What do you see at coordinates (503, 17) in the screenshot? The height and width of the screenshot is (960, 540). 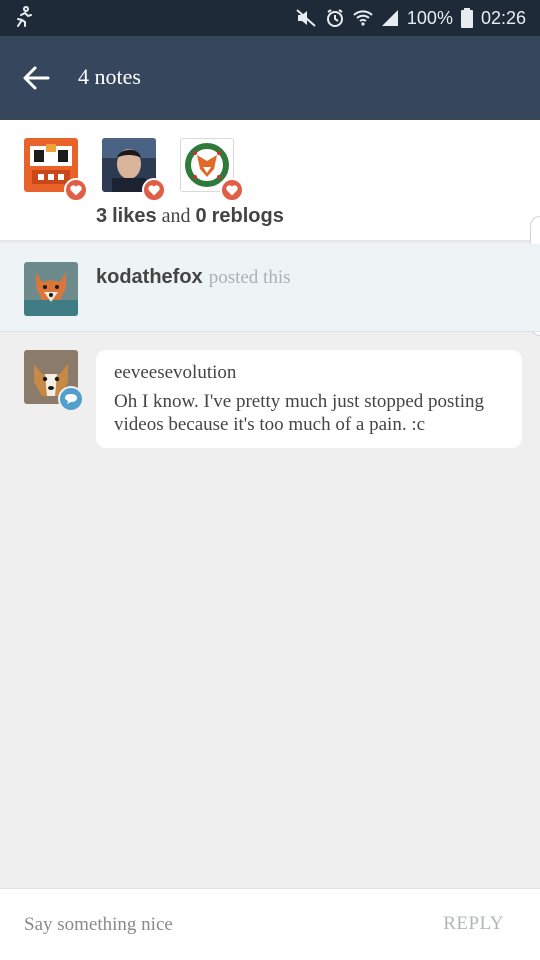 I see `clock: 02:26` at bounding box center [503, 17].